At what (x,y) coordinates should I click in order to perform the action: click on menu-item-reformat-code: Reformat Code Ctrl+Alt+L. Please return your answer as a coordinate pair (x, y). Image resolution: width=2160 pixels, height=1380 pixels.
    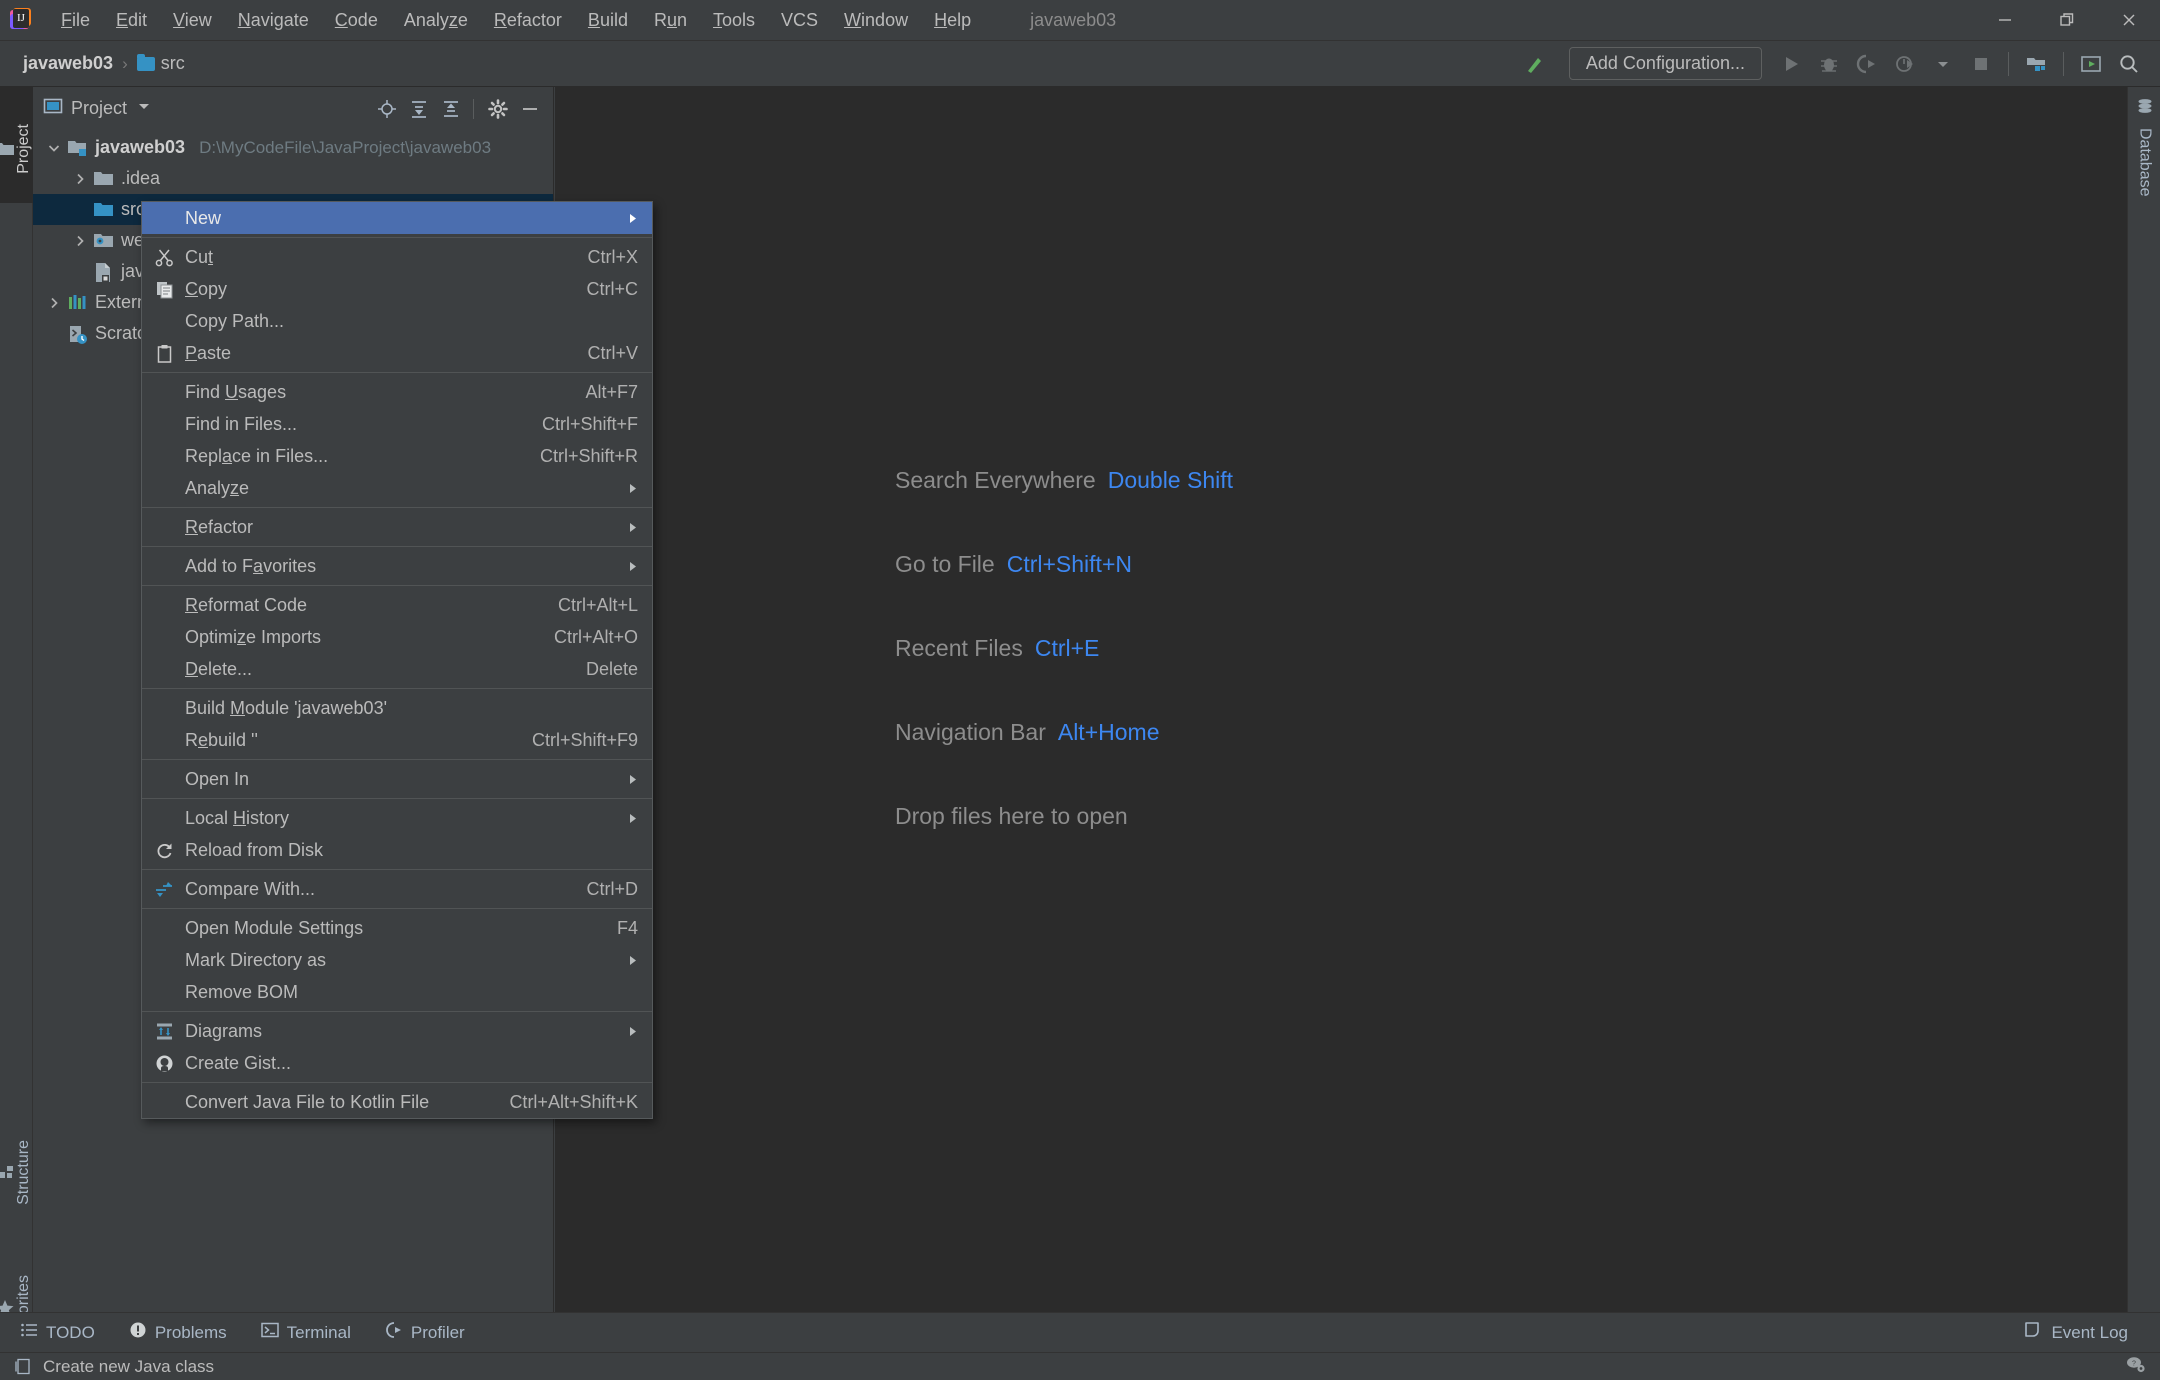
    Looking at the image, I should click on (397, 605).